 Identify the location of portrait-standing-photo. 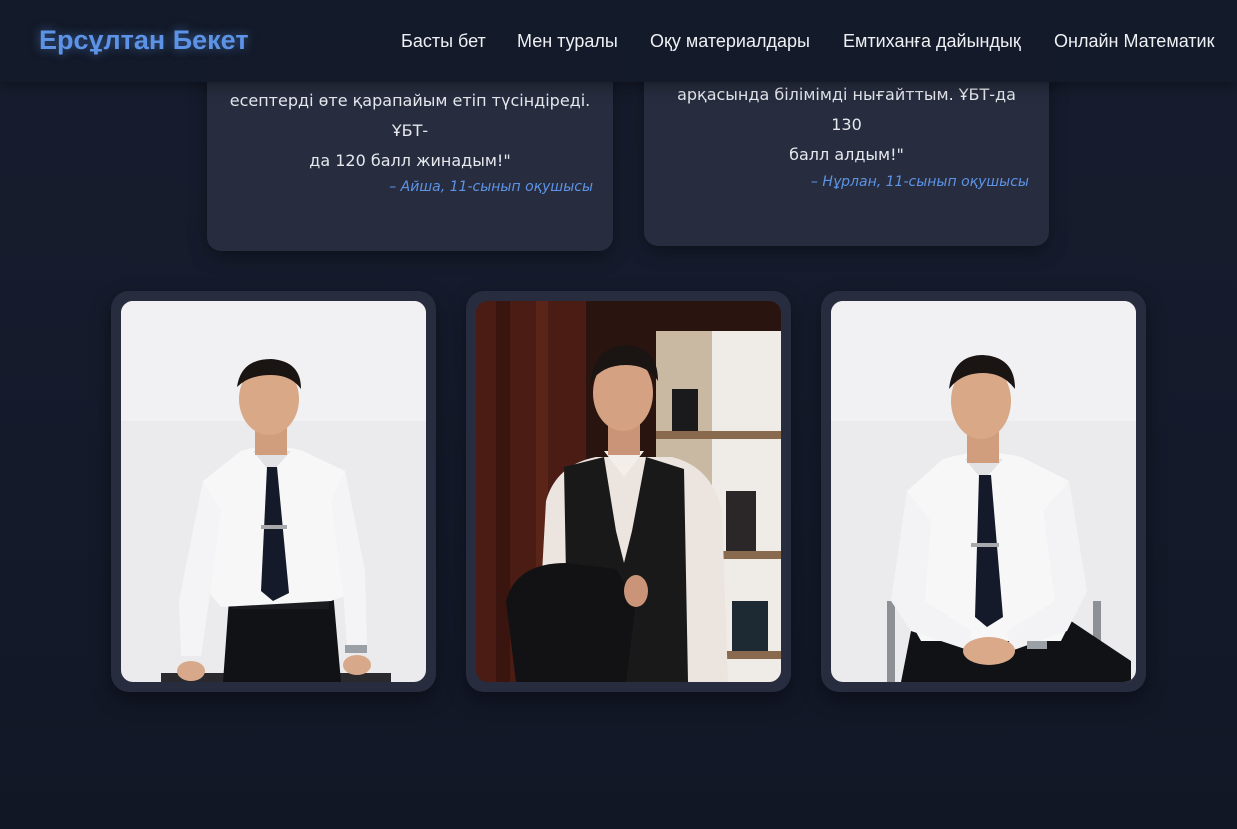
(273, 491).